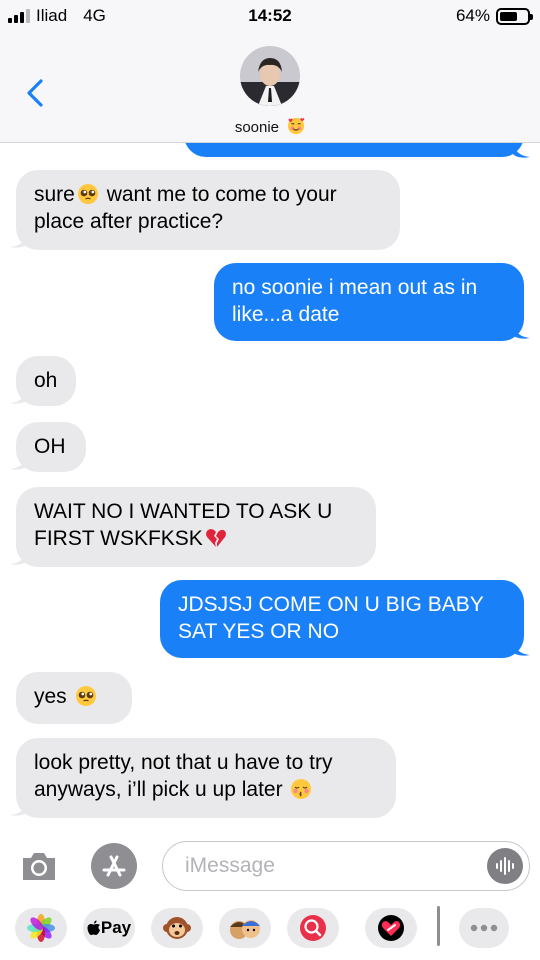 Image resolution: width=540 pixels, height=960 pixels. Describe the element at coordinates (116, 927) in the screenshot. I see `apple-pay-label: Pay` at that location.